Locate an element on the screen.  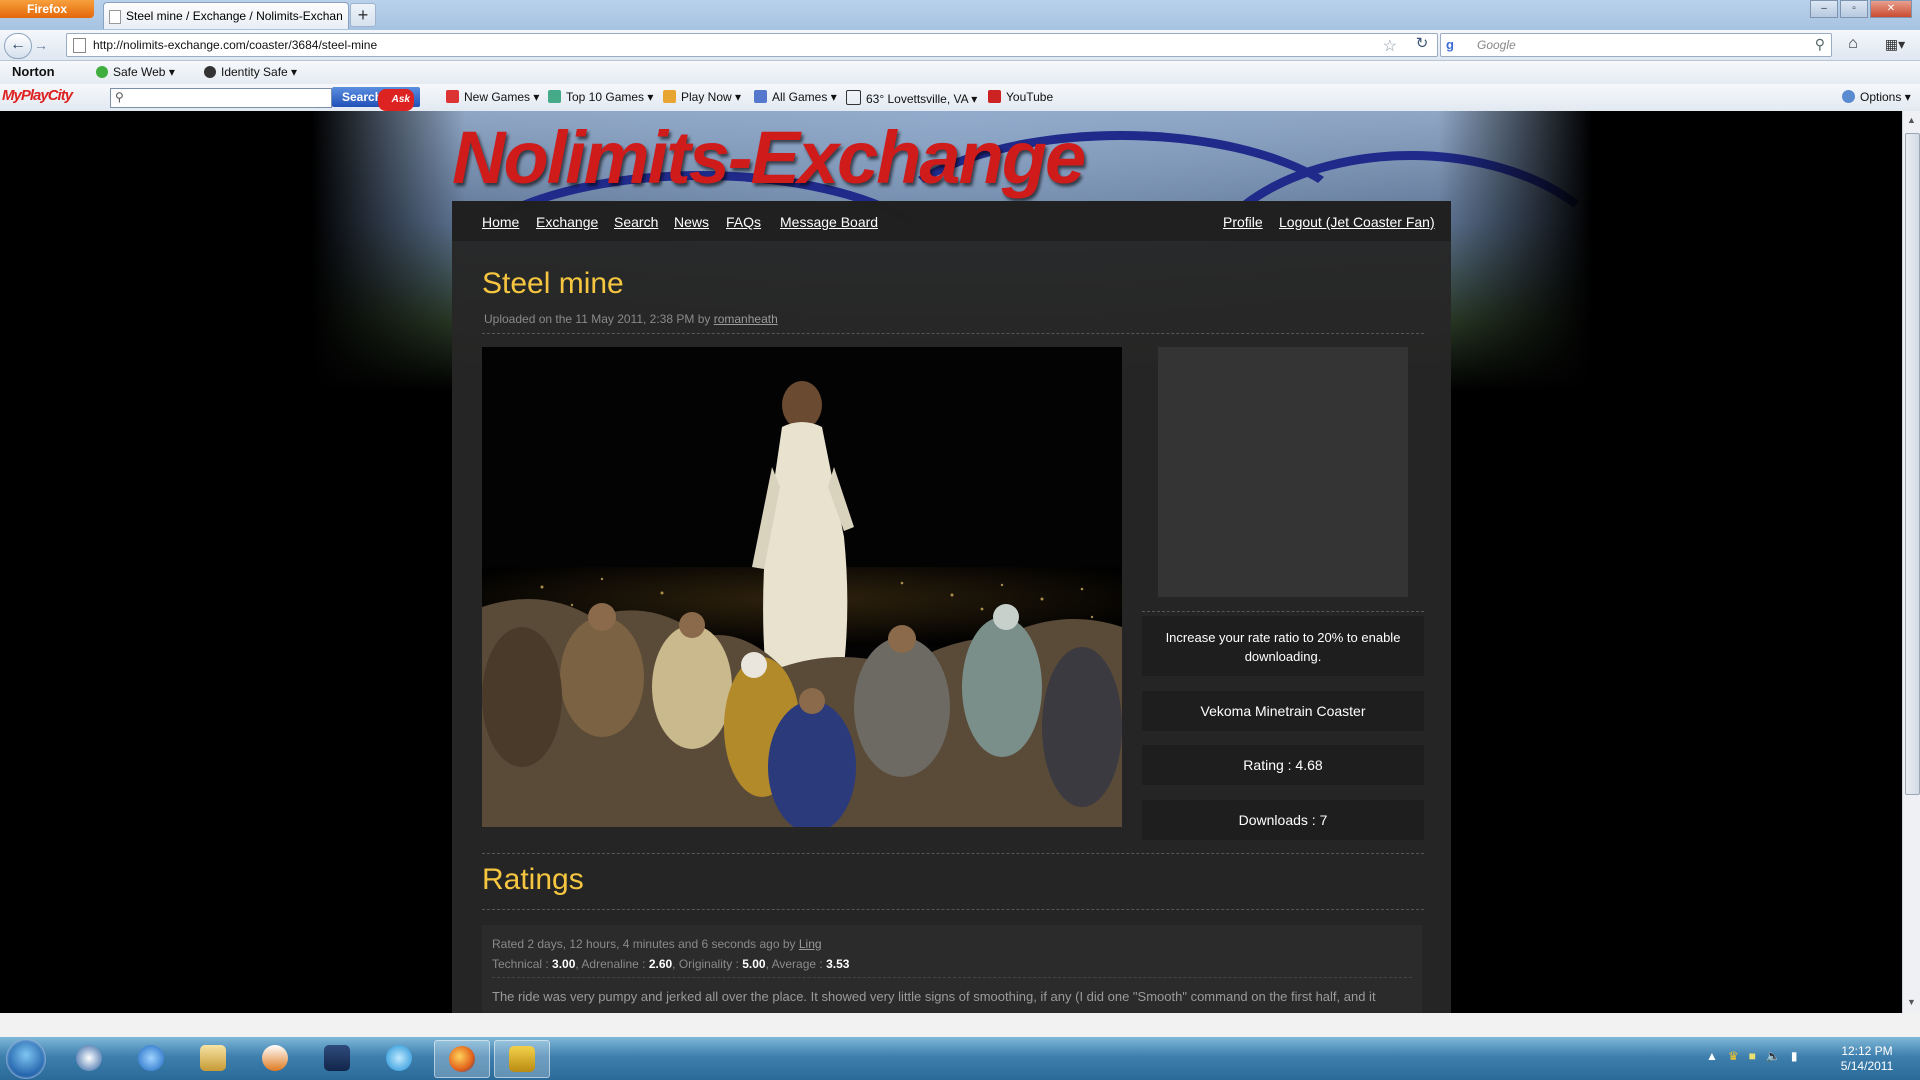
identity-safe-menu: Identity Safe ▾ is located at coordinates (250, 72).